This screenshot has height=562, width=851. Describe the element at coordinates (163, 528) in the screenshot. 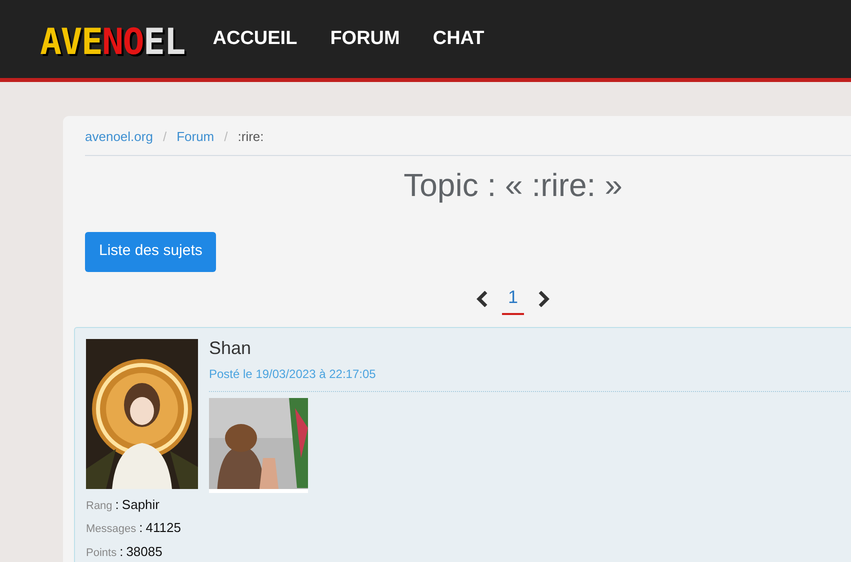

I see `stat-value: 41125` at that location.